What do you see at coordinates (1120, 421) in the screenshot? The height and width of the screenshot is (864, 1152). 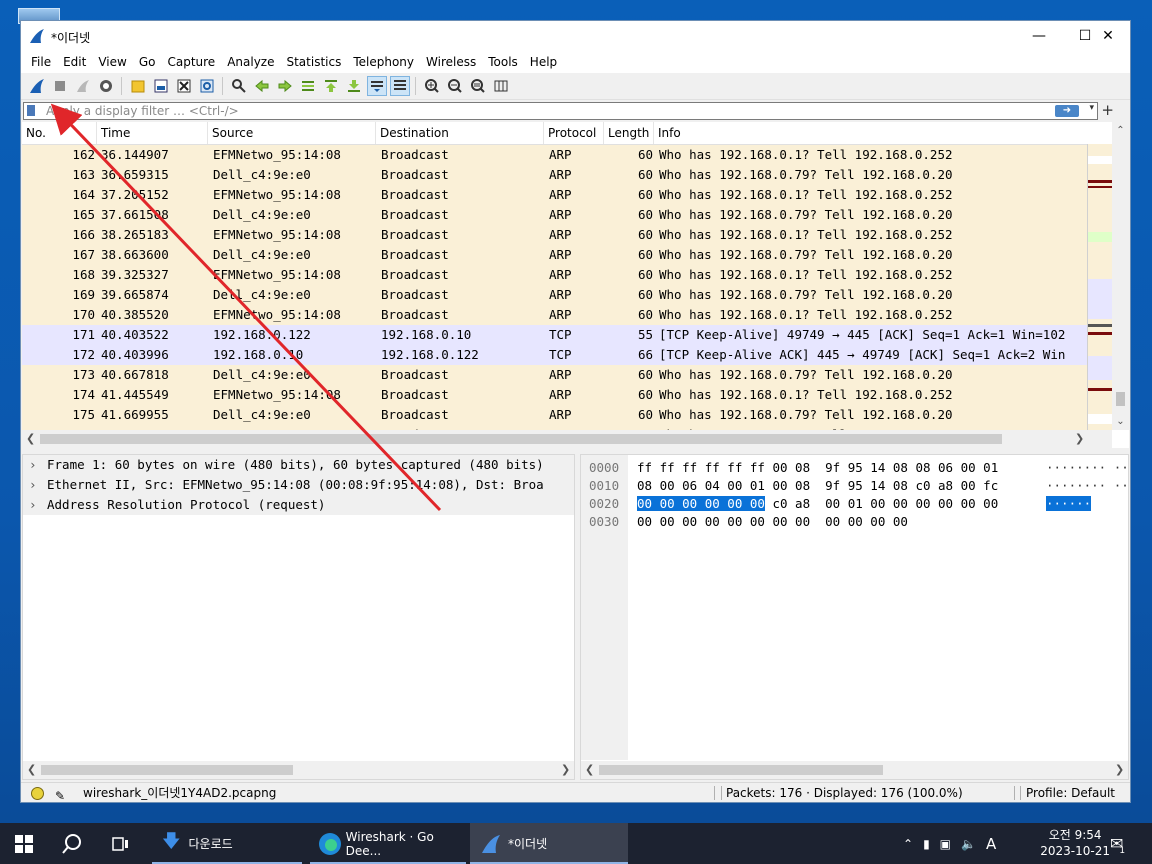 I see `scroll-down-icon: ⌄` at bounding box center [1120, 421].